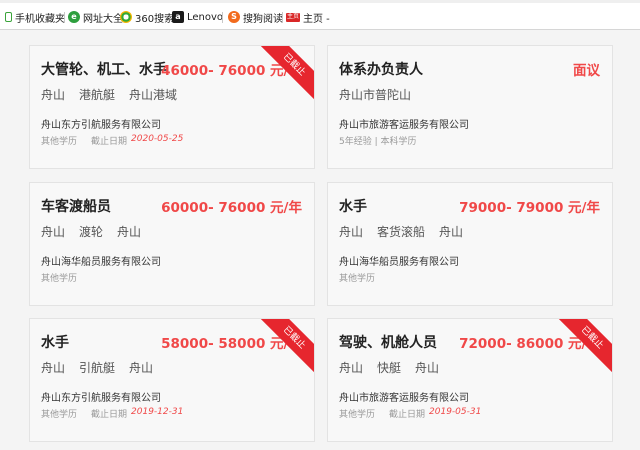 The image size is (640, 450). Describe the element at coordinates (178, 17) in the screenshot. I see `lenovo-icon: a` at that location.